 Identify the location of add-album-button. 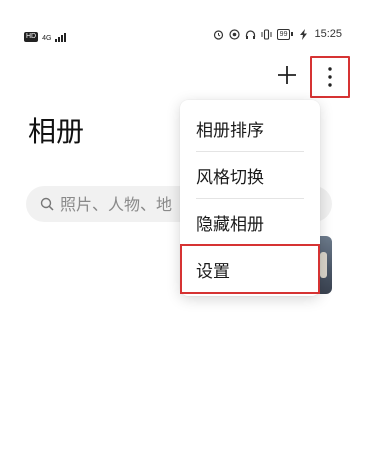
(287, 75).